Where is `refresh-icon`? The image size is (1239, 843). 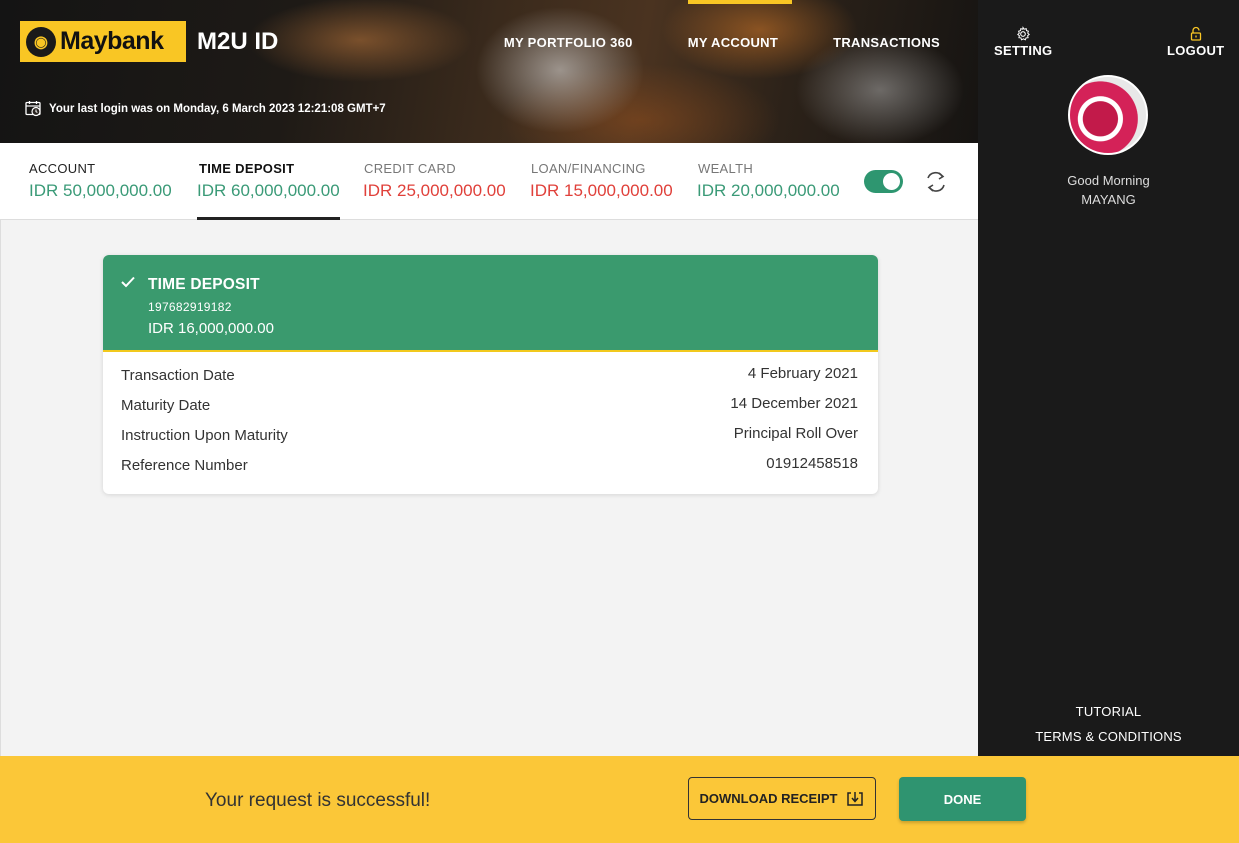 refresh-icon is located at coordinates (936, 182).